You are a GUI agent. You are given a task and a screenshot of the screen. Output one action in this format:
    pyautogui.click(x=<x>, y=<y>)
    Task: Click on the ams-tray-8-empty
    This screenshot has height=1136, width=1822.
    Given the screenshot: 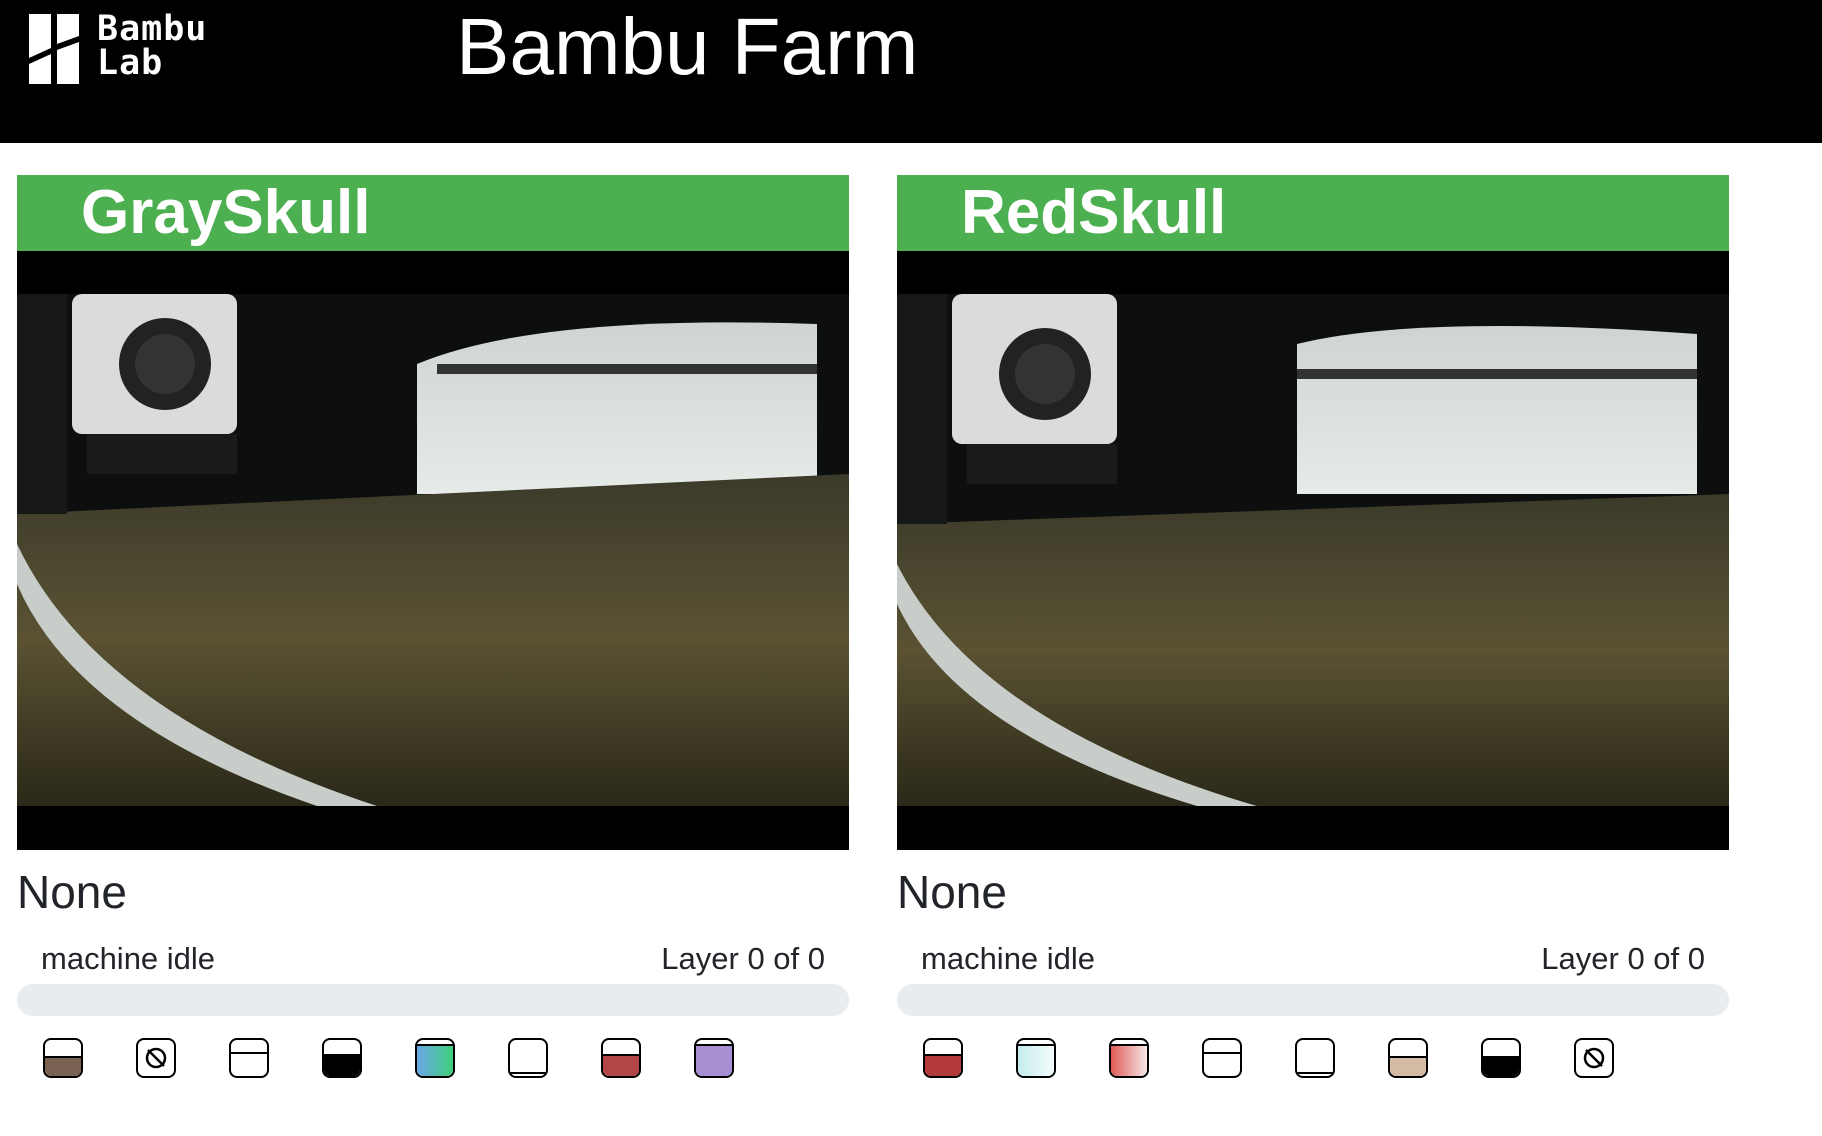 What is the action you would take?
    pyautogui.click(x=1594, y=1058)
    